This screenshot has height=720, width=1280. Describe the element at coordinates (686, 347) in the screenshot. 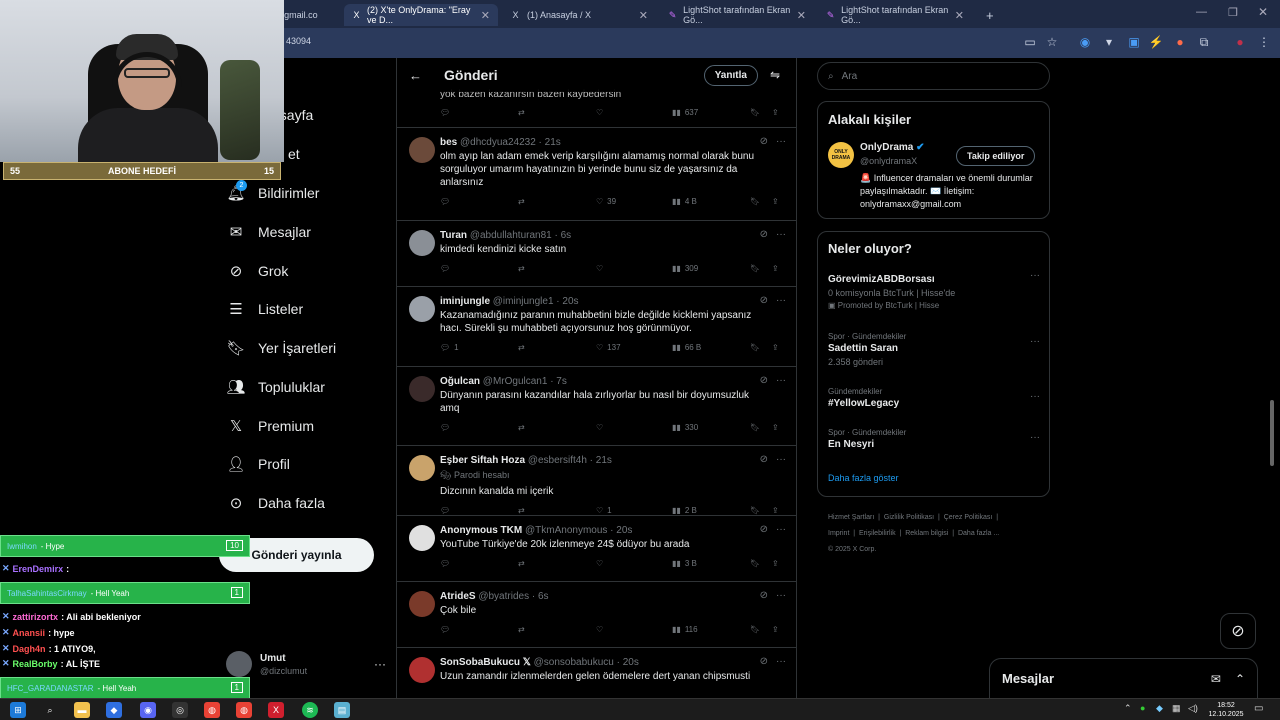

I see `views-icon: ▮▮ 66 B` at that location.